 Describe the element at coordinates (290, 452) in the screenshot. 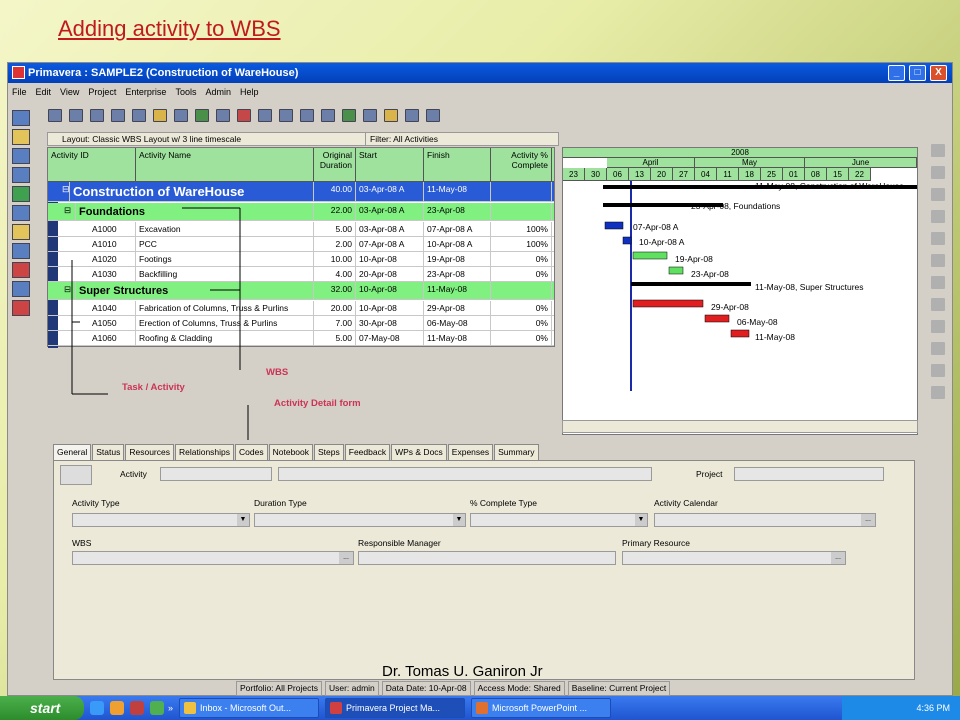

I see `tab-notebook: Notebook` at that location.